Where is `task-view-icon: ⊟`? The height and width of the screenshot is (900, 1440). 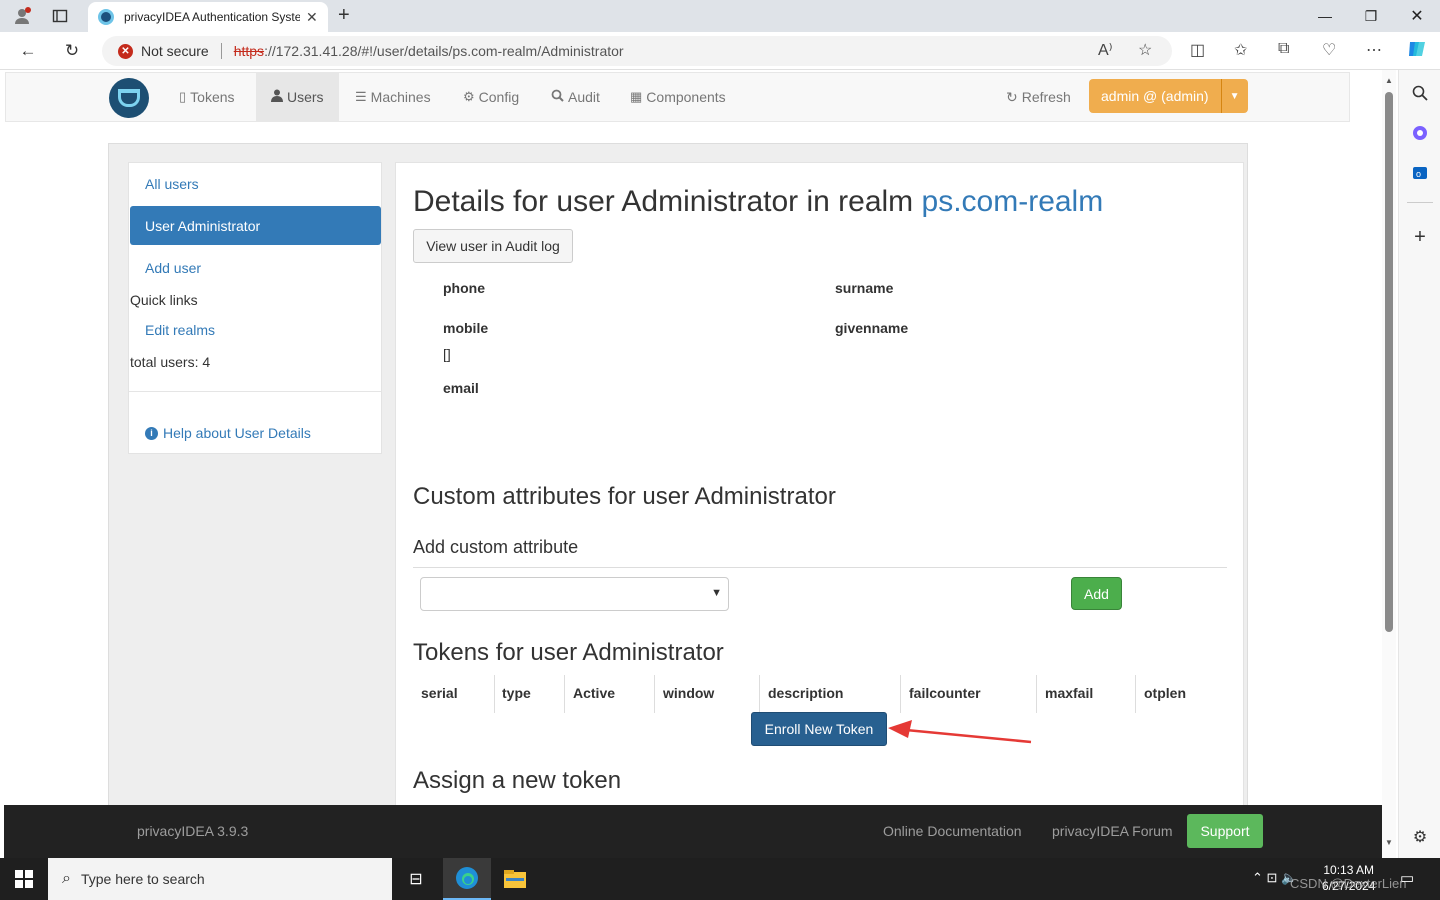 task-view-icon: ⊟ is located at coordinates (416, 879).